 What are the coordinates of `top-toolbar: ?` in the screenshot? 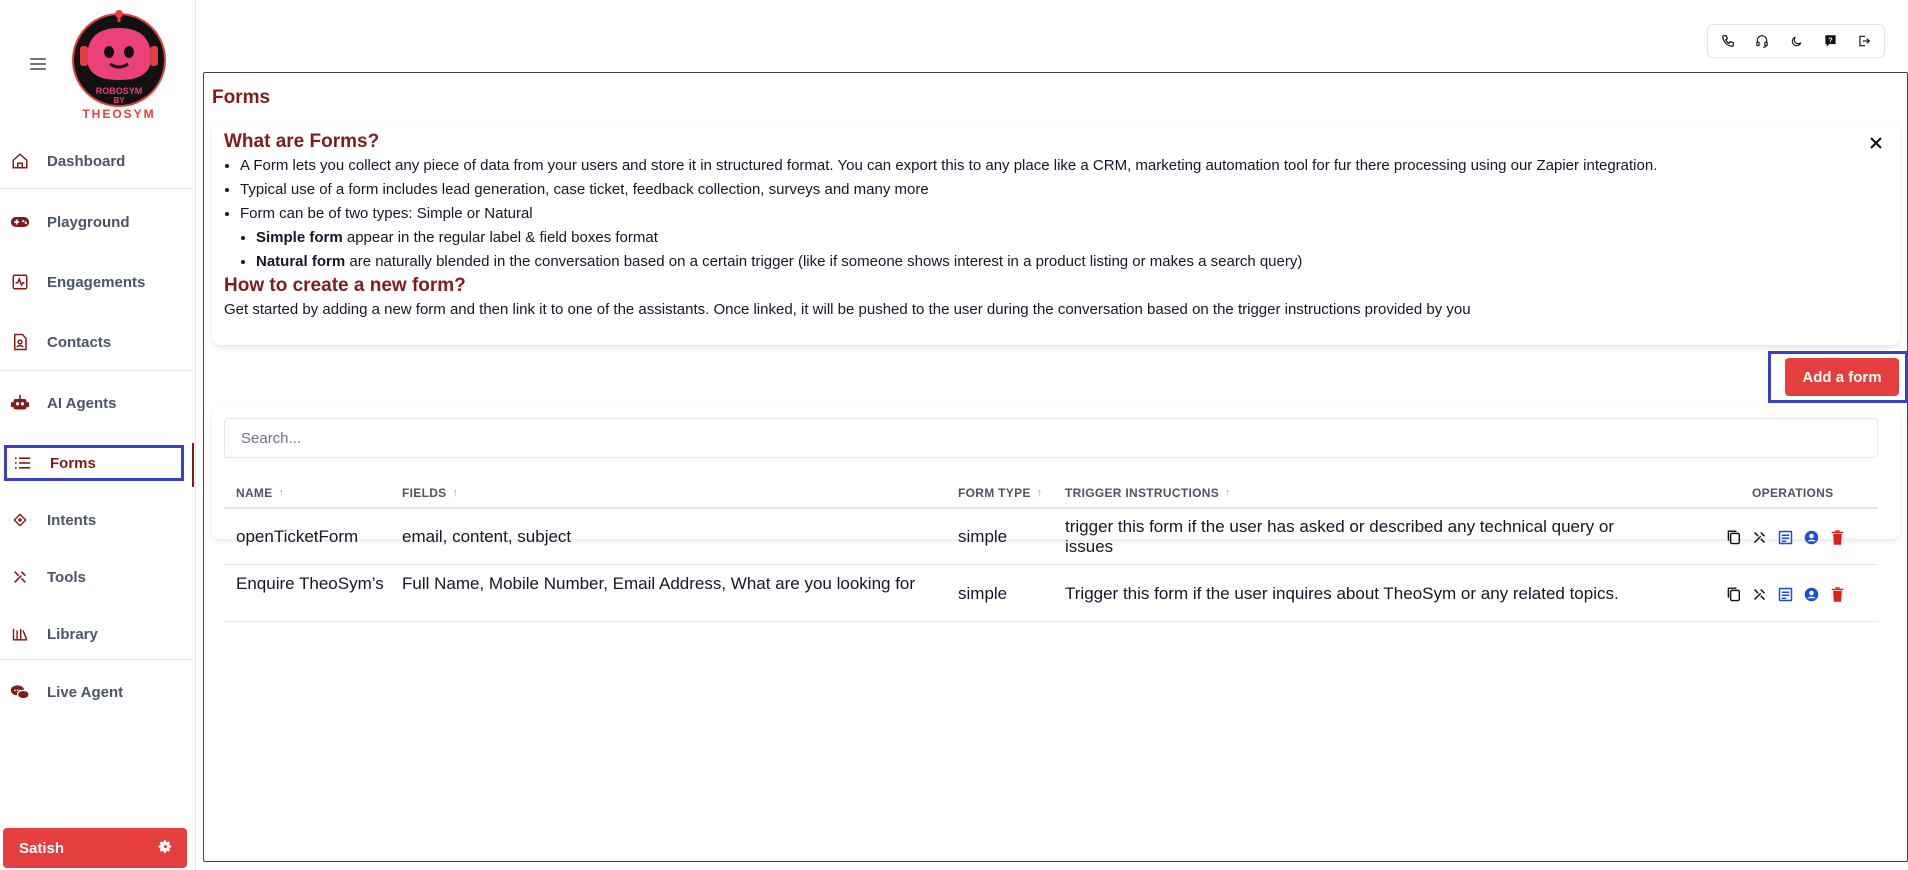 It's located at (1796, 41).